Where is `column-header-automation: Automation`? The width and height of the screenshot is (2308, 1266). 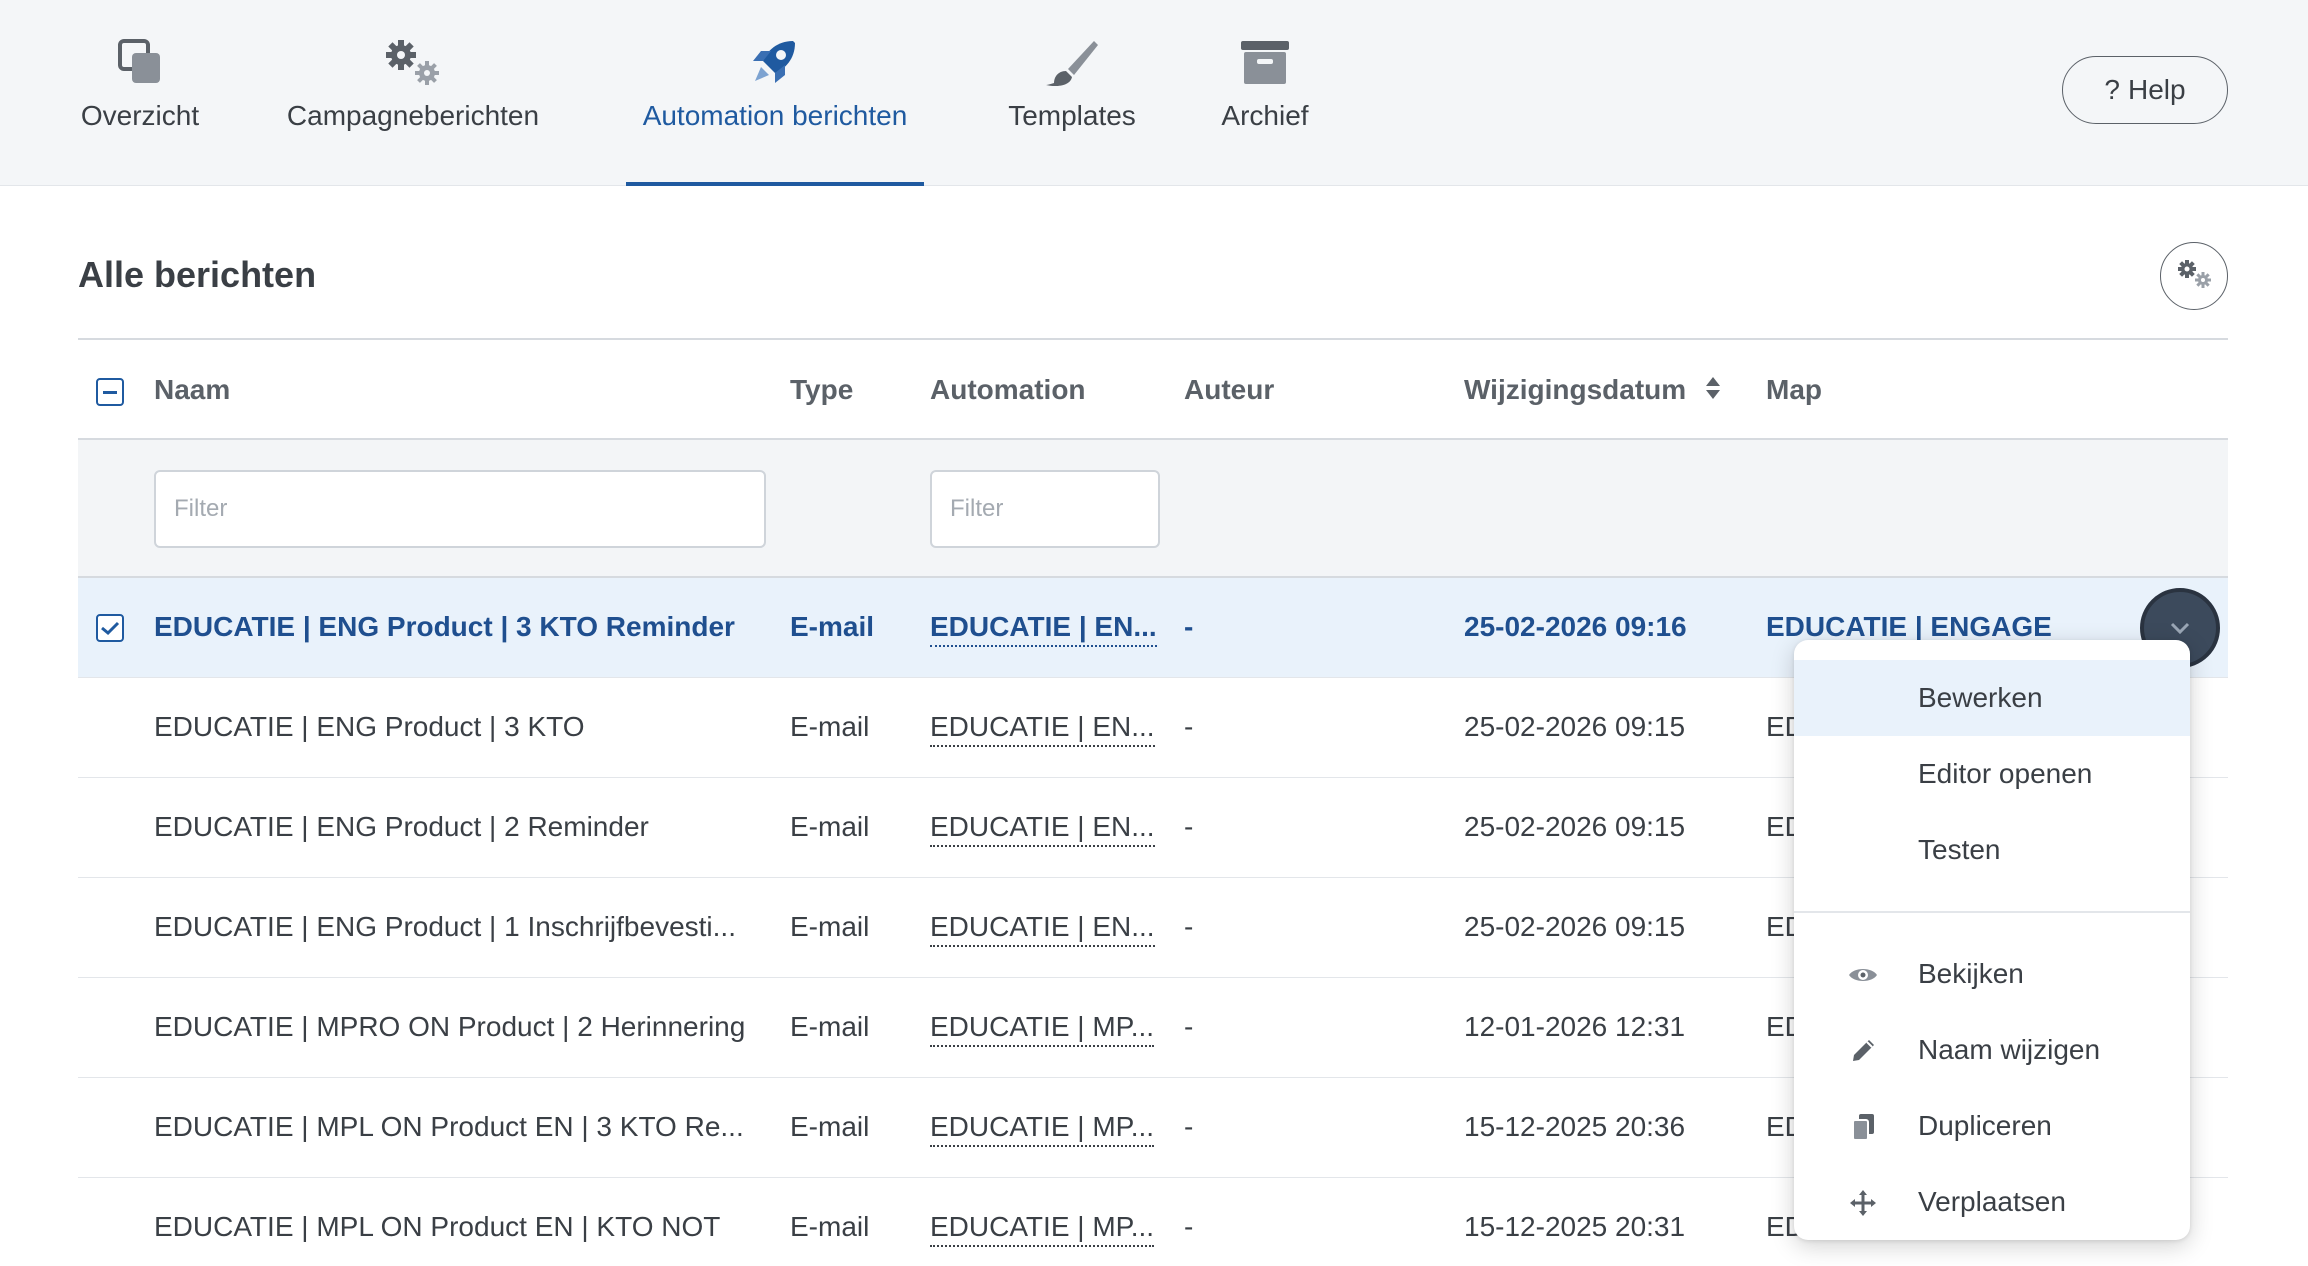
column-header-automation: Automation is located at coordinates (1008, 390).